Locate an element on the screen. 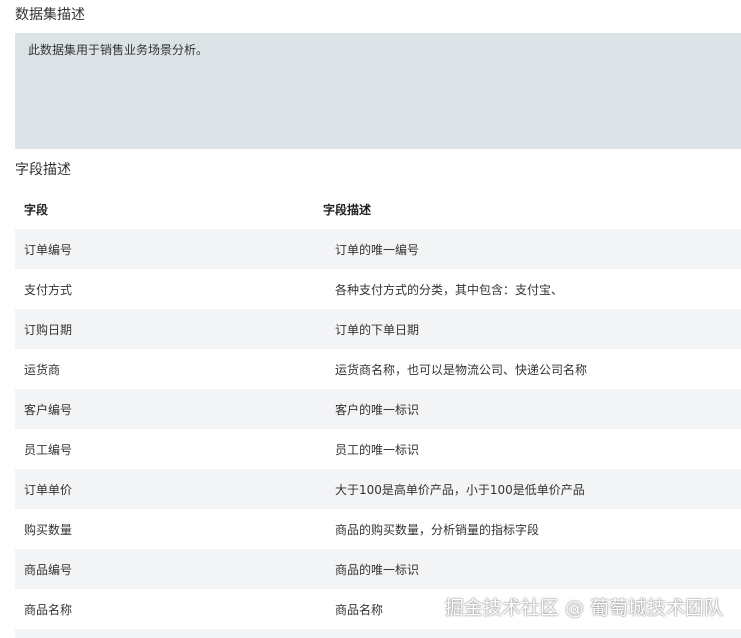 The height and width of the screenshot is (638, 741). table-row: 运货商 运货商名称，也可以是物流公司、快递公司名称 is located at coordinates (378, 369).